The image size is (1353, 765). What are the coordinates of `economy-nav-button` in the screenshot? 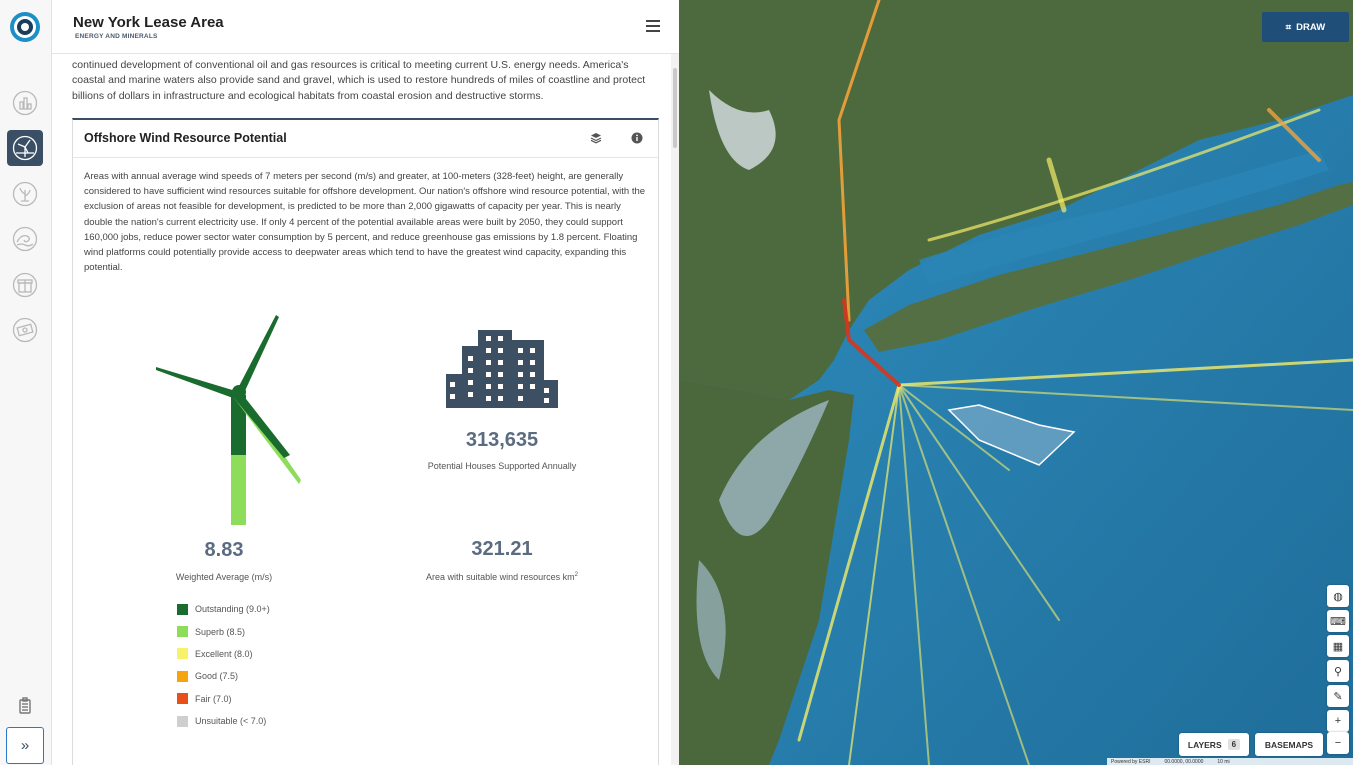 It's located at (25, 330).